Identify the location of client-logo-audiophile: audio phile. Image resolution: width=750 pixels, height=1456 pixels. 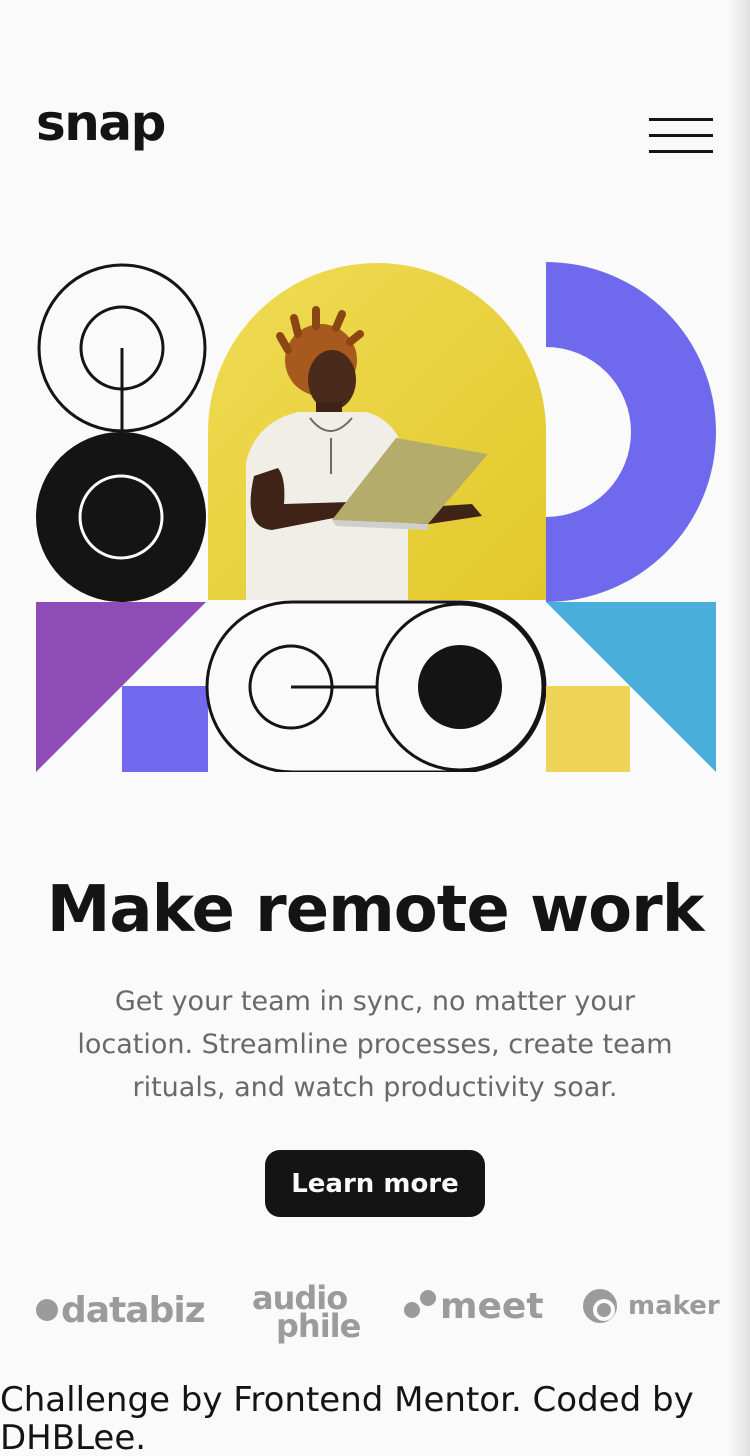
(306, 1312).